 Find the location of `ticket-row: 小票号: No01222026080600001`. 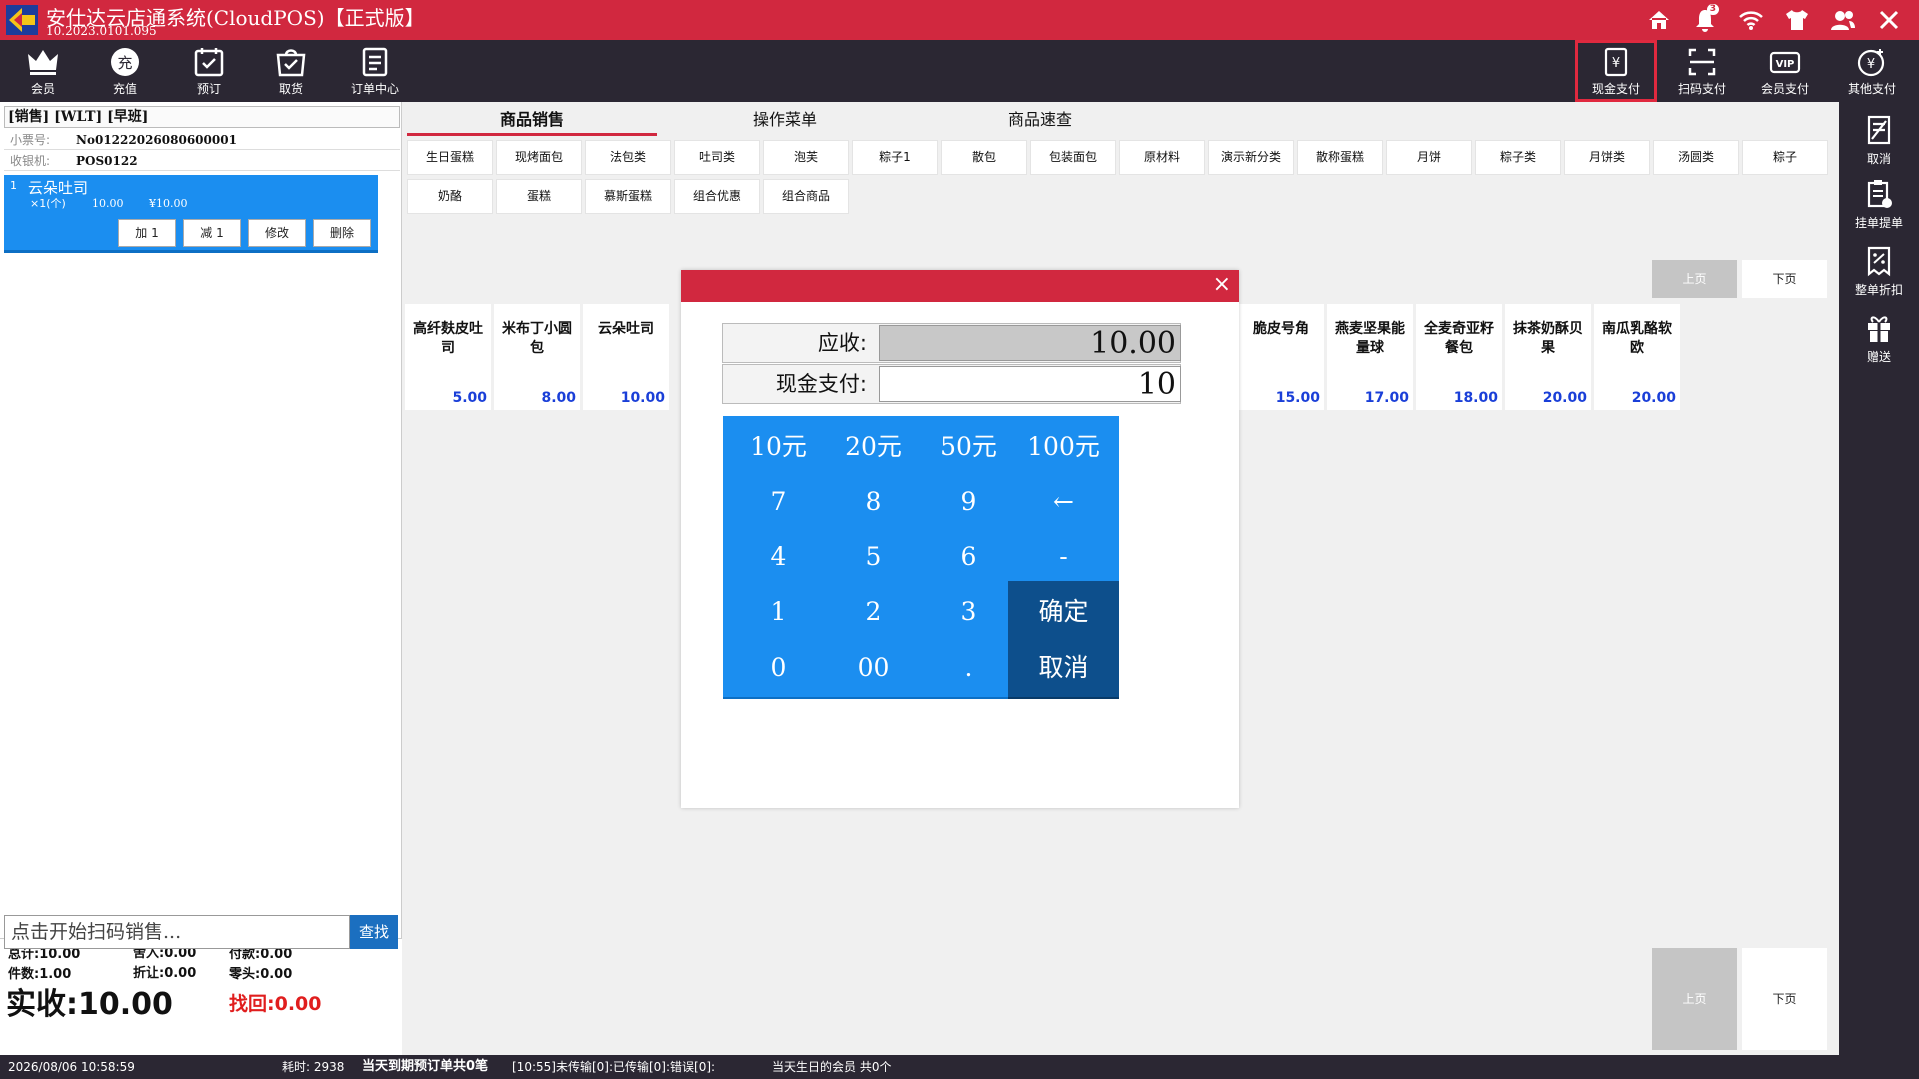

ticket-row: 小票号: No01222026080600001 is located at coordinates (202, 140).